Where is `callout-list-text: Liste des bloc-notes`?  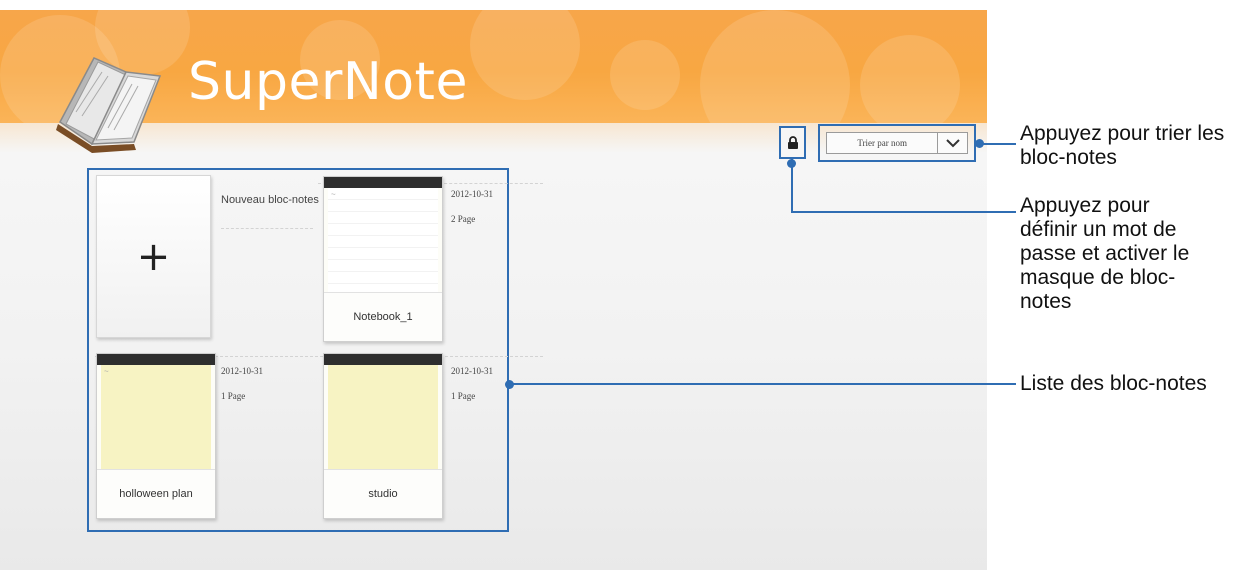
callout-list-text: Liste des bloc-notes is located at coordinates (1113, 383).